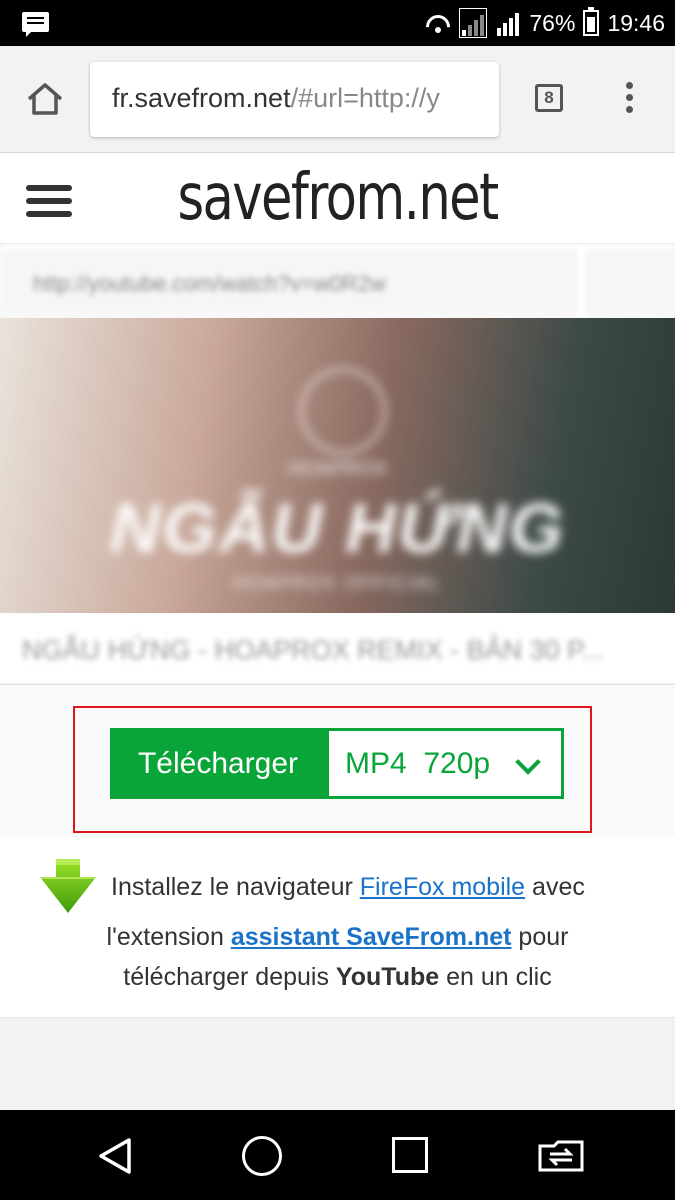 The image size is (675, 1200). I want to click on video-url-input-area: http://youtube.com/watch?v=w0R2w, so click(337, 281).